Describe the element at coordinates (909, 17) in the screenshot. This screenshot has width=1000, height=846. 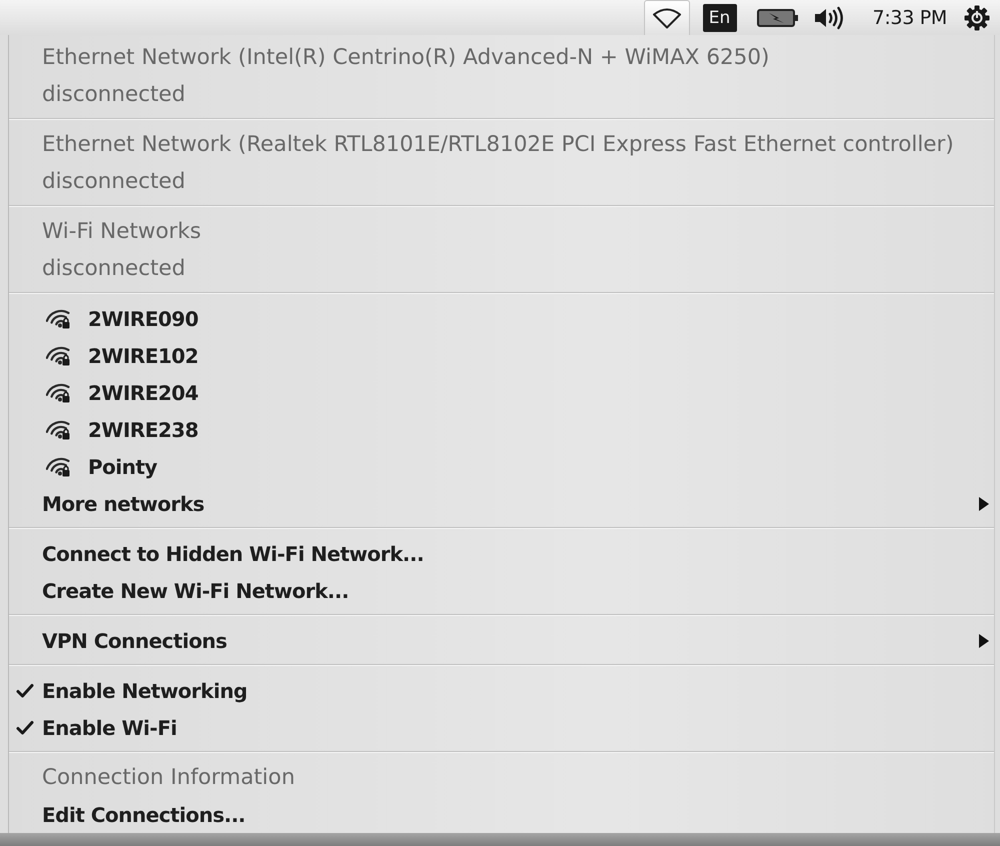
I see `clock: 7:33 PM` at that location.